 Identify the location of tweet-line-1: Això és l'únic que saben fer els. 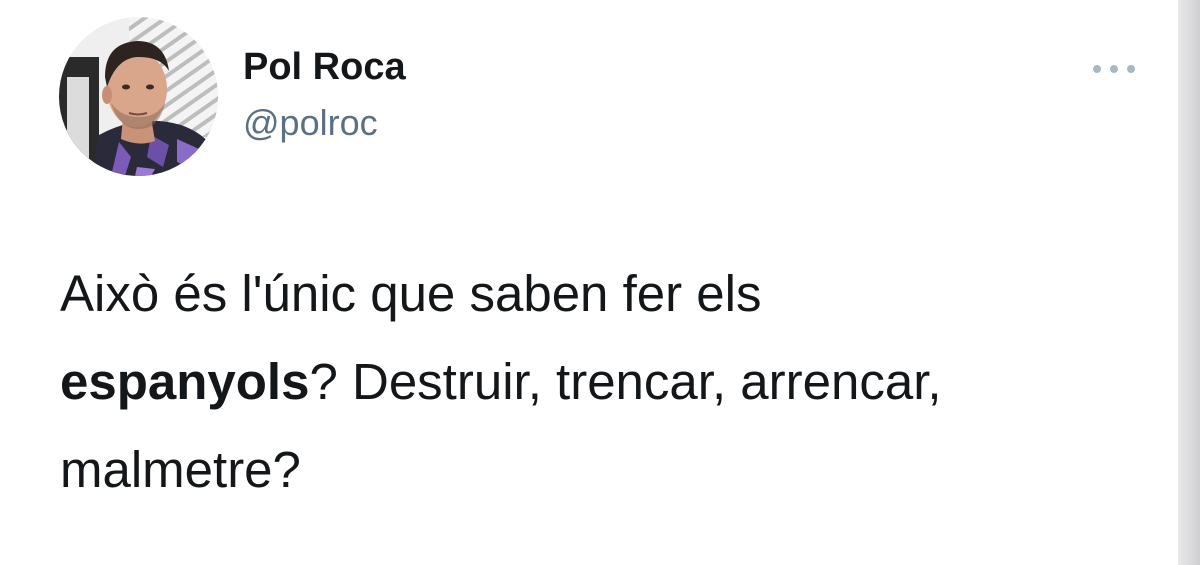
(411, 293).